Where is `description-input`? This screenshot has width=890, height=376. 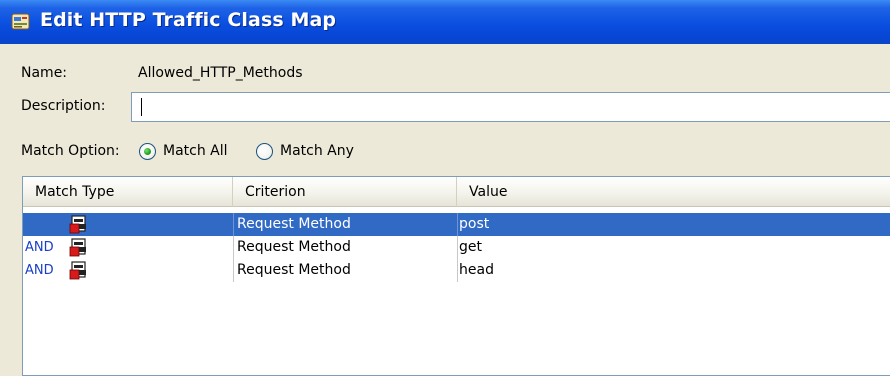
description-input is located at coordinates (510, 107).